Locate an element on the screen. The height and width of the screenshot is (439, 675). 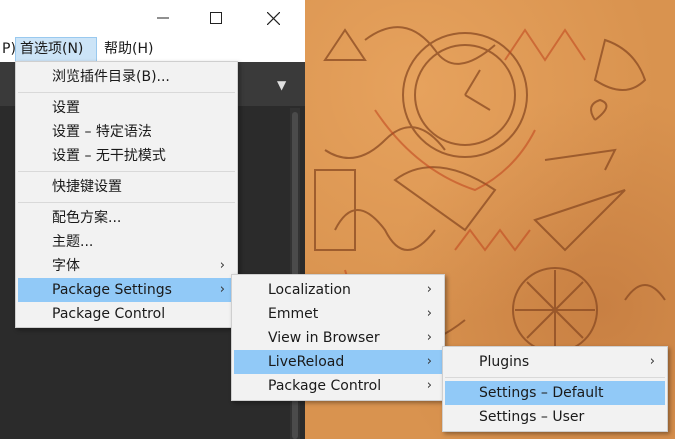
submenu-item-emmet: Emmet › is located at coordinates (338, 314).